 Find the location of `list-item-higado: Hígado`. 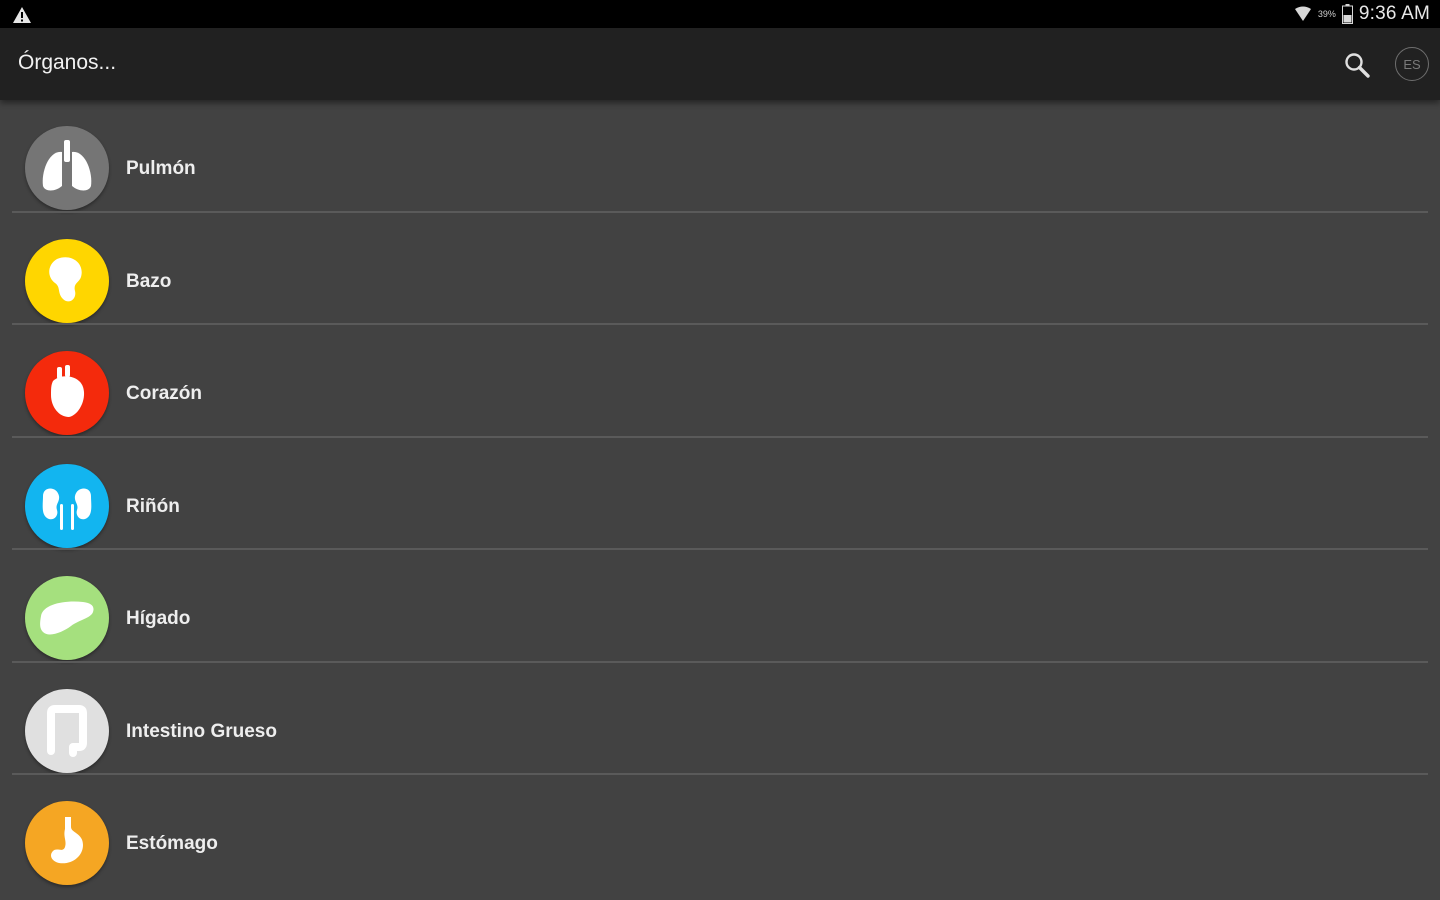

list-item-higado: Hígado is located at coordinates (720, 606).